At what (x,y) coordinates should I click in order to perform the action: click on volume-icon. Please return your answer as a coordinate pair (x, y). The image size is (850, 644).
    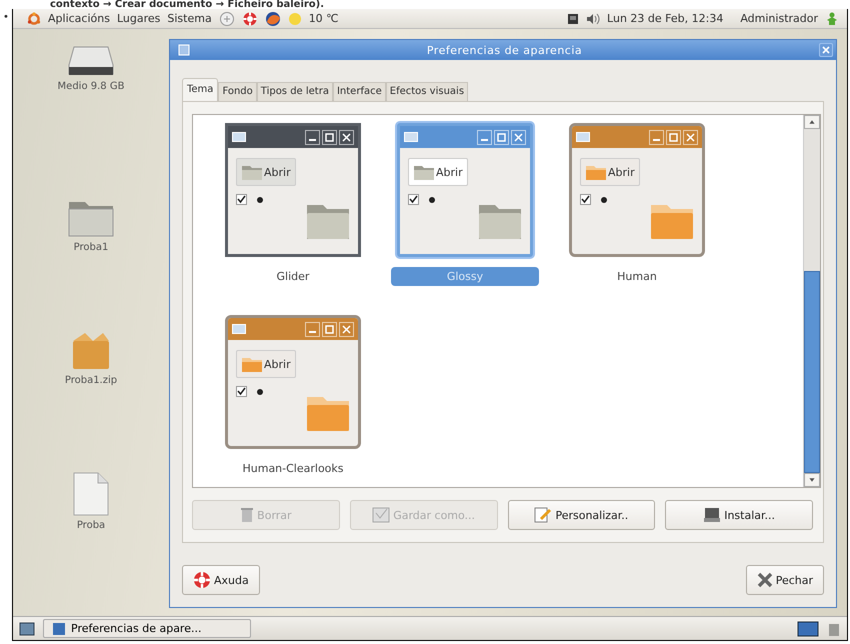
    Looking at the image, I should click on (593, 18).